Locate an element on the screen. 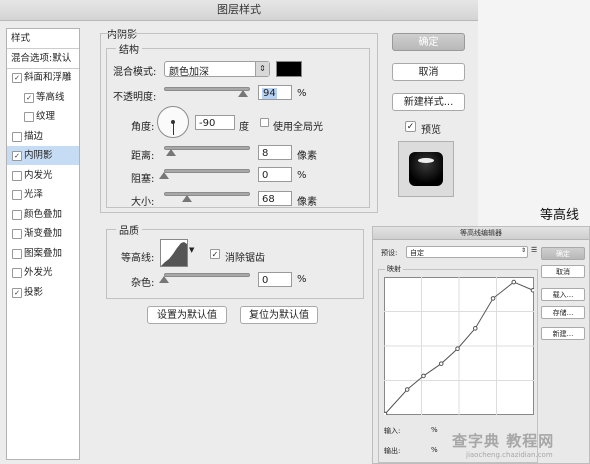 The height and width of the screenshot is (464, 590). preset-value: 自定 is located at coordinates (417, 253).